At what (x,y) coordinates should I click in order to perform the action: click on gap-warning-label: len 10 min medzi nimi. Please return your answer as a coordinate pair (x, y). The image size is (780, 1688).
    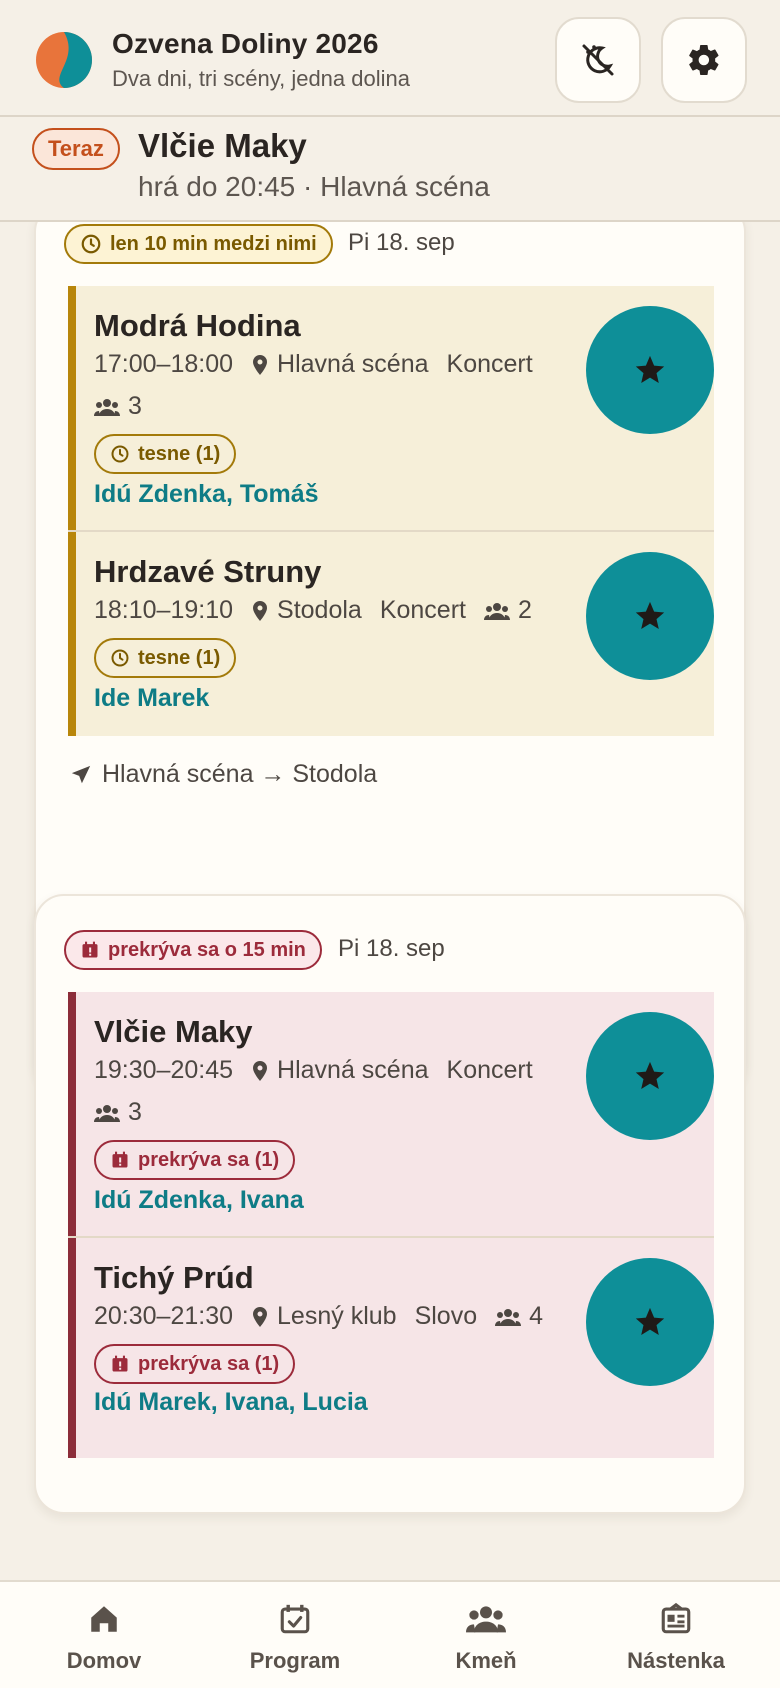
    Looking at the image, I should click on (213, 243).